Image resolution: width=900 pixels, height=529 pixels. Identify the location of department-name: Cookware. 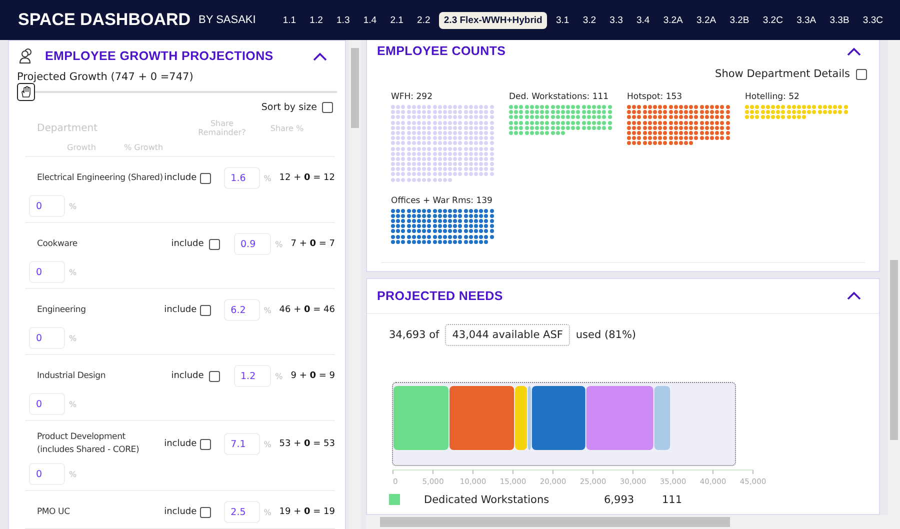
(57, 244).